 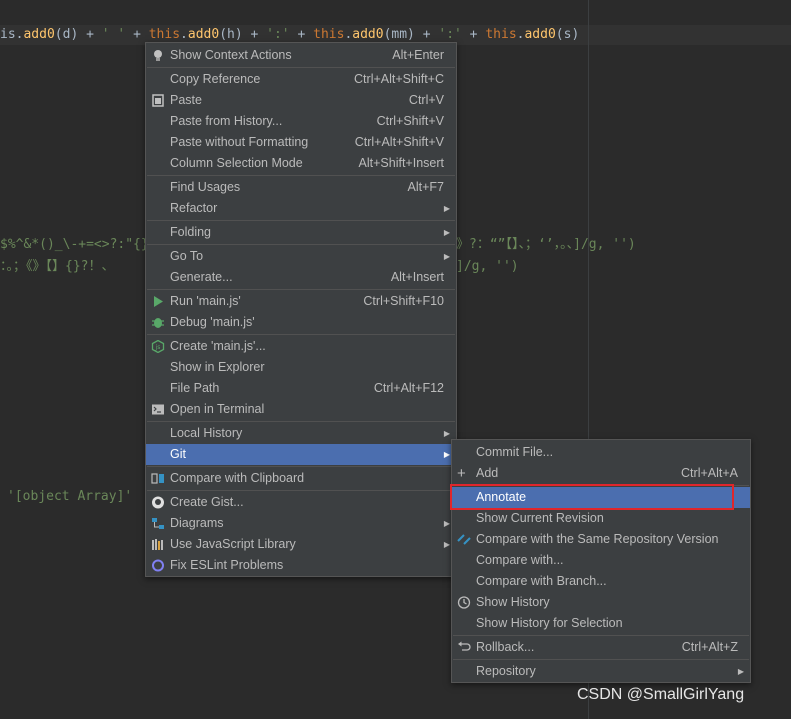 I want to click on terminal-icon, so click(x=158, y=409).